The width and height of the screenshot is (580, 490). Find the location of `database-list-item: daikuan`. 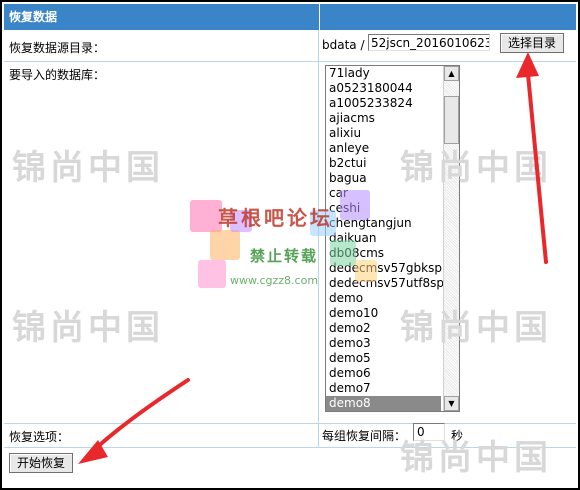

database-list-item: daikuan is located at coordinates (383, 238).